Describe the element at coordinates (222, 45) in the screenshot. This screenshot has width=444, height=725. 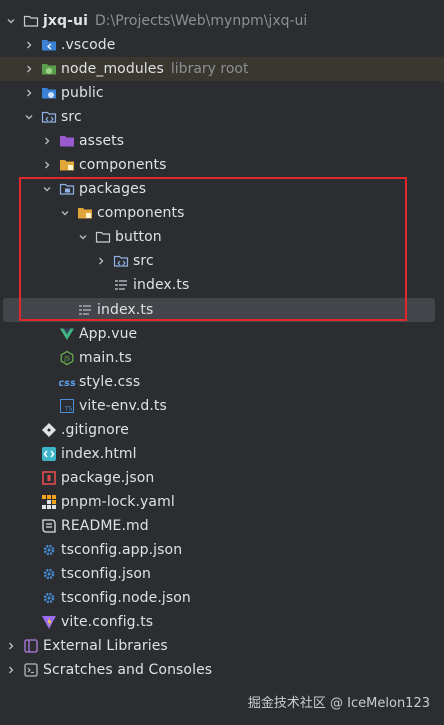
I see `tree-row-vscode: .vscode` at that location.